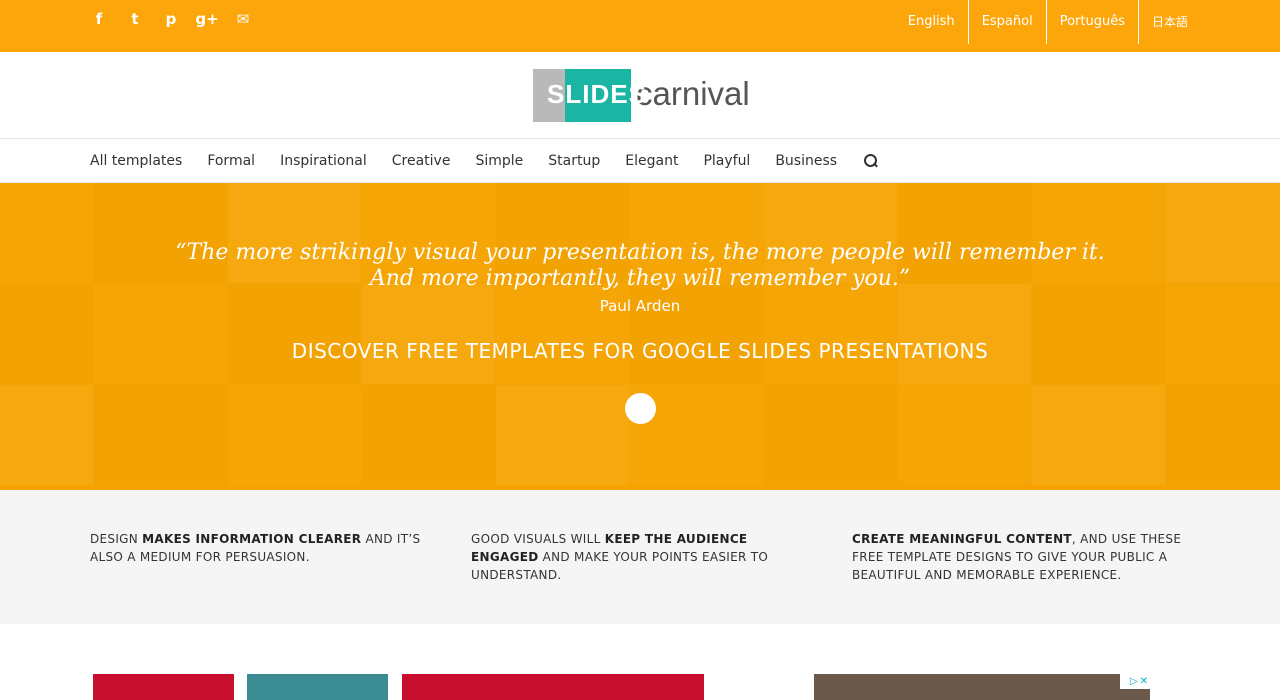 The height and width of the screenshot is (700, 1280). I want to click on logo-mark: SLIDES, so click(589, 95).